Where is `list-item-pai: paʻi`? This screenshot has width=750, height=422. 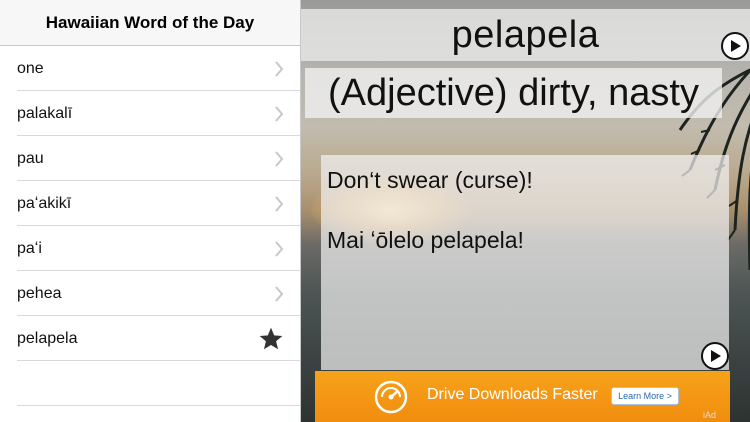 list-item-pai: paʻi is located at coordinates (150, 248).